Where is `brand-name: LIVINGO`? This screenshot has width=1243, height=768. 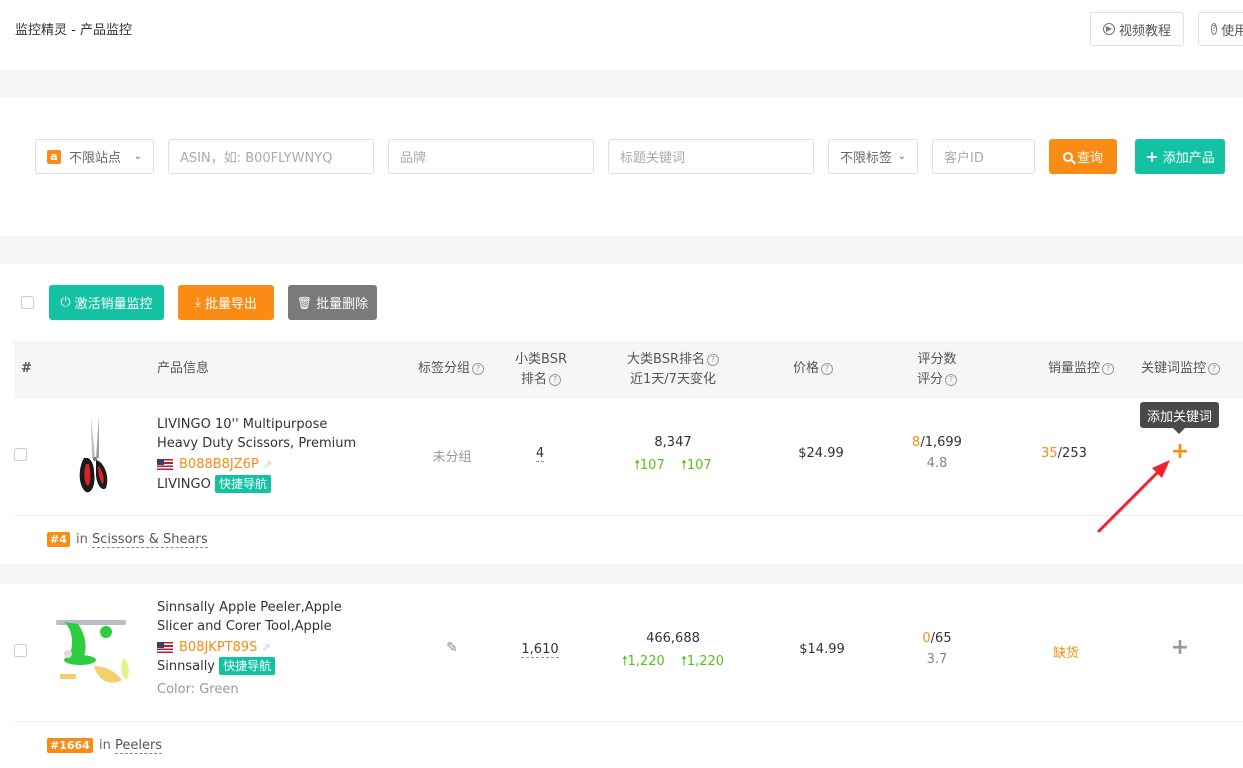
brand-name: LIVINGO is located at coordinates (184, 484).